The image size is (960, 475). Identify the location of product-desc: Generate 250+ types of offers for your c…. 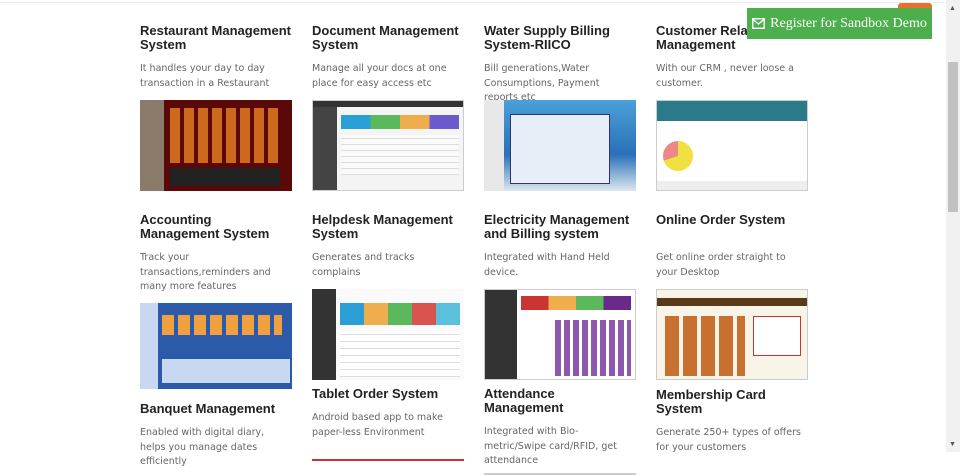
(728, 440).